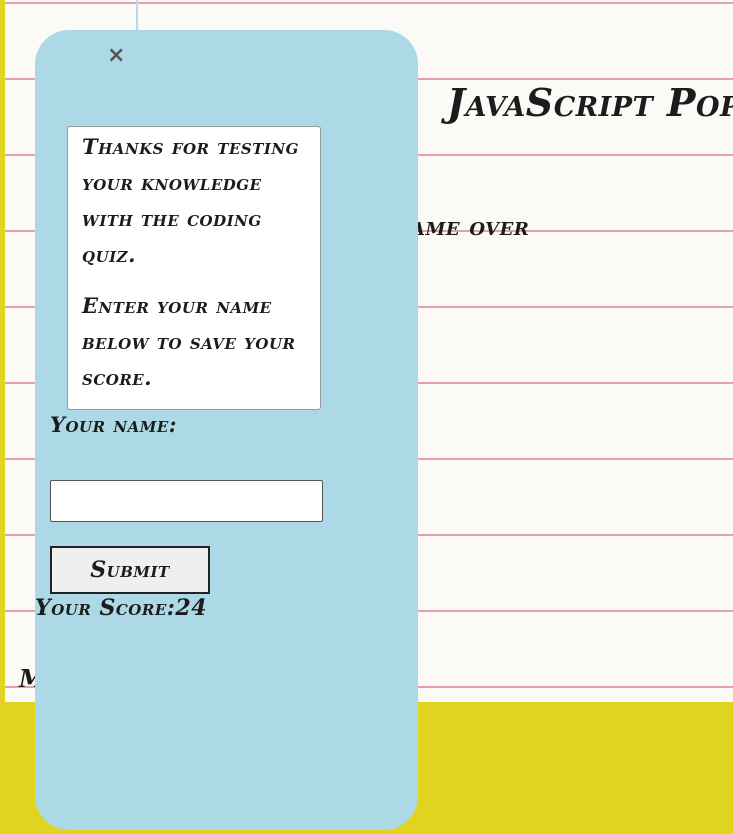  I want to click on name-input, so click(186, 501).